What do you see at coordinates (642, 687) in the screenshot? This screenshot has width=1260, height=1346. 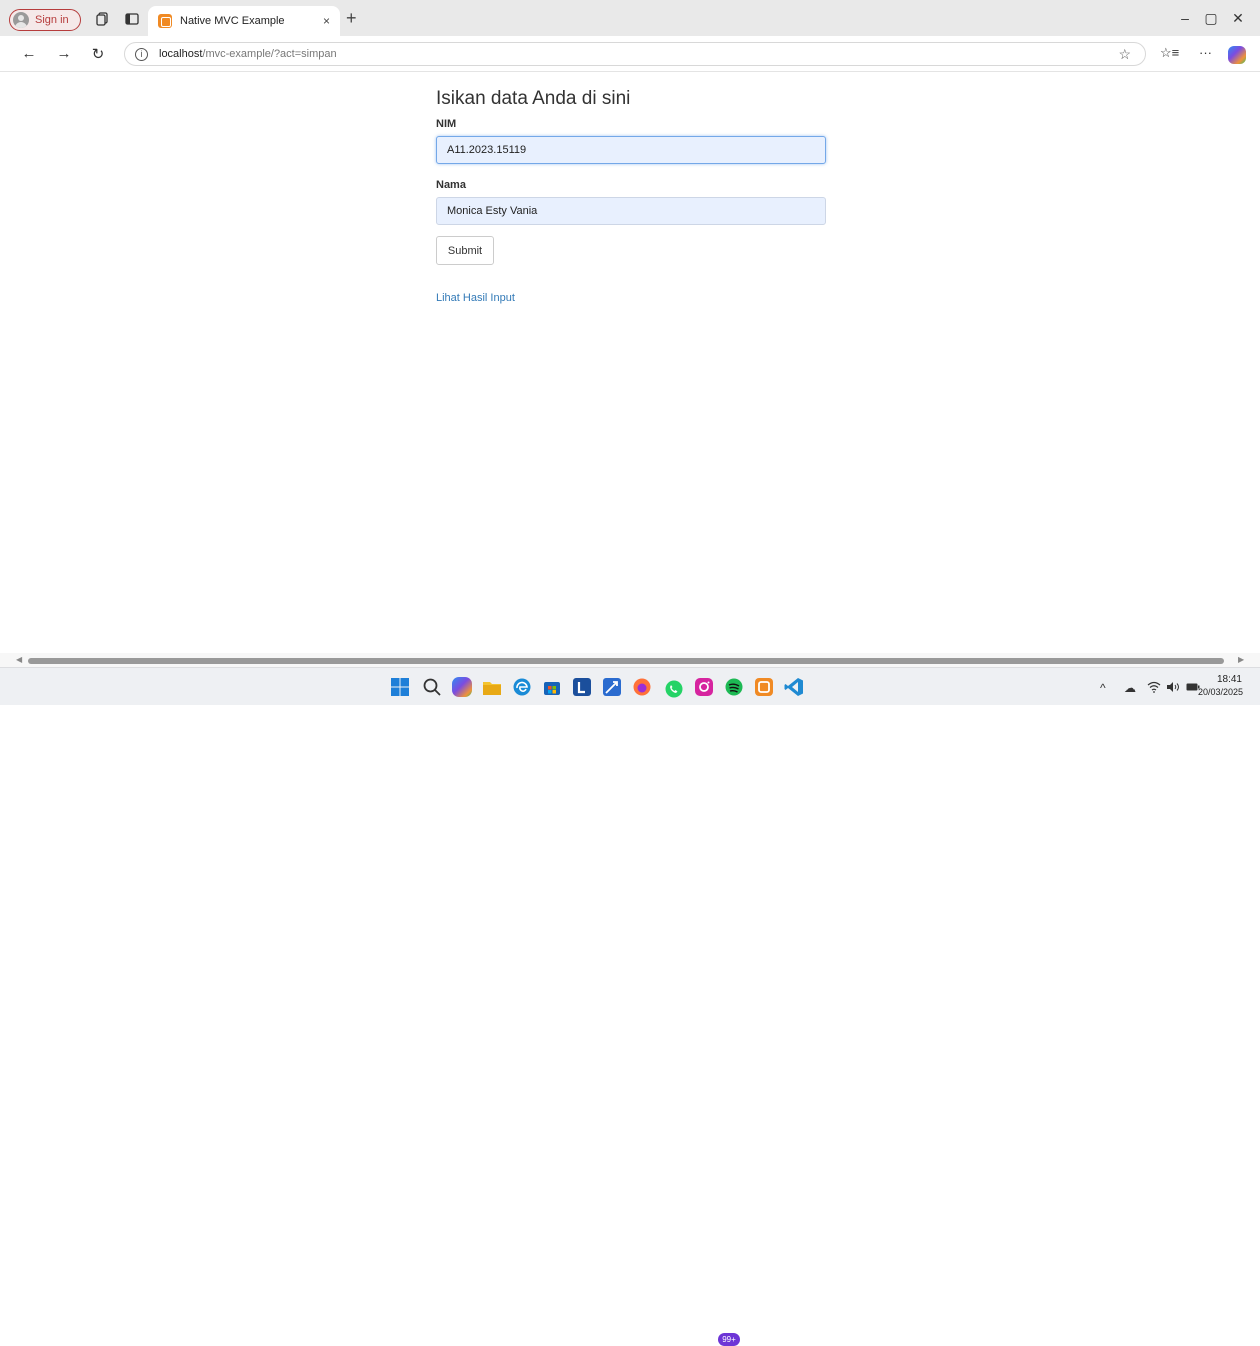 I see `firefox-icon` at bounding box center [642, 687].